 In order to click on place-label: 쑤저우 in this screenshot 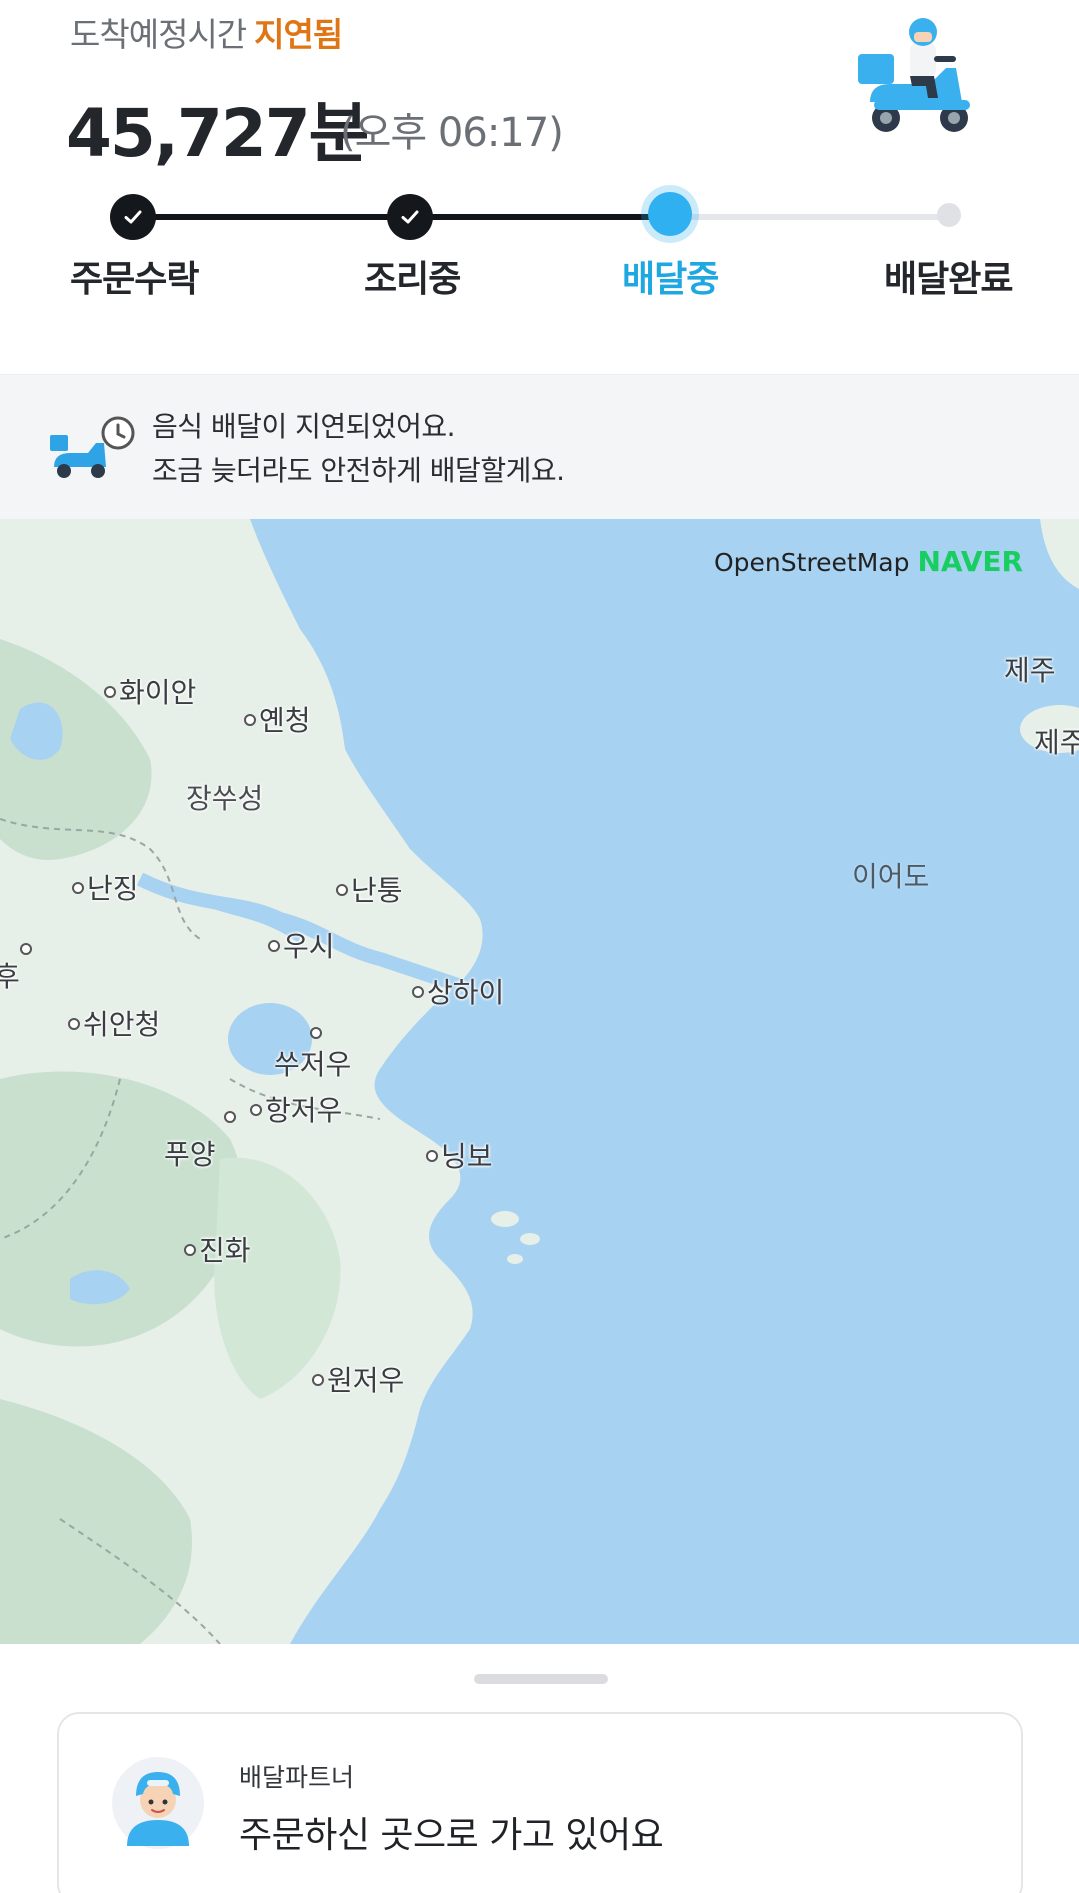, I will do `click(313, 1064)`.